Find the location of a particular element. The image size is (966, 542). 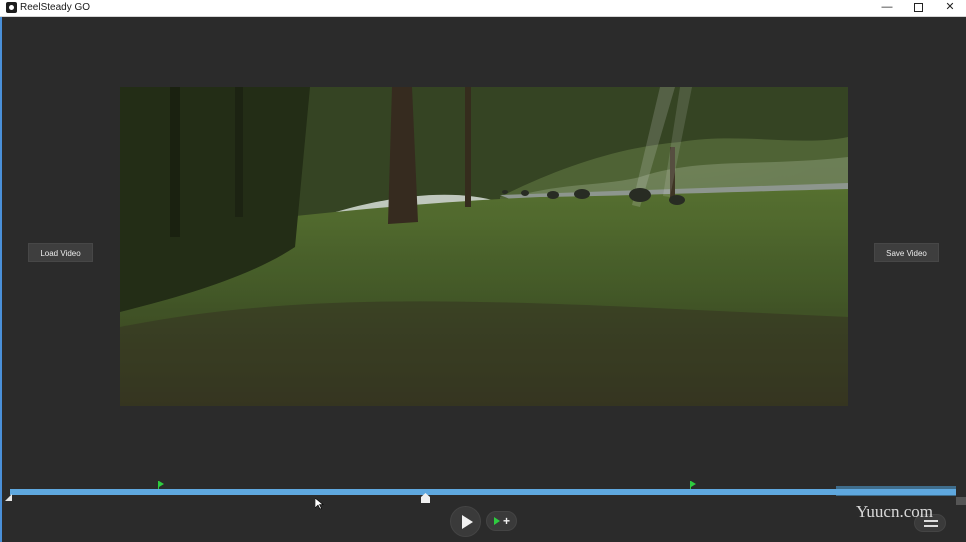

minimize-icon: — is located at coordinates (887, 7).